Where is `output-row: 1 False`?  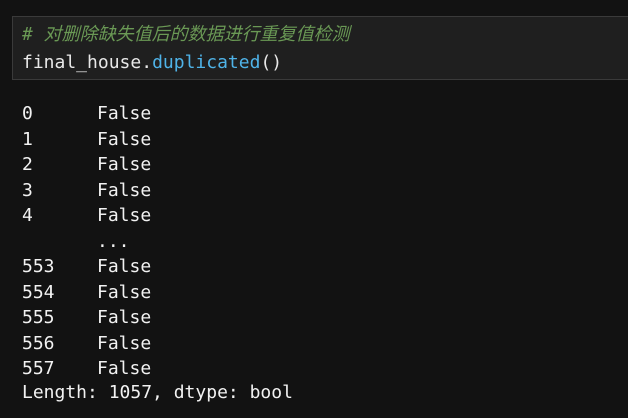
output-row: 1 False is located at coordinates (86, 140).